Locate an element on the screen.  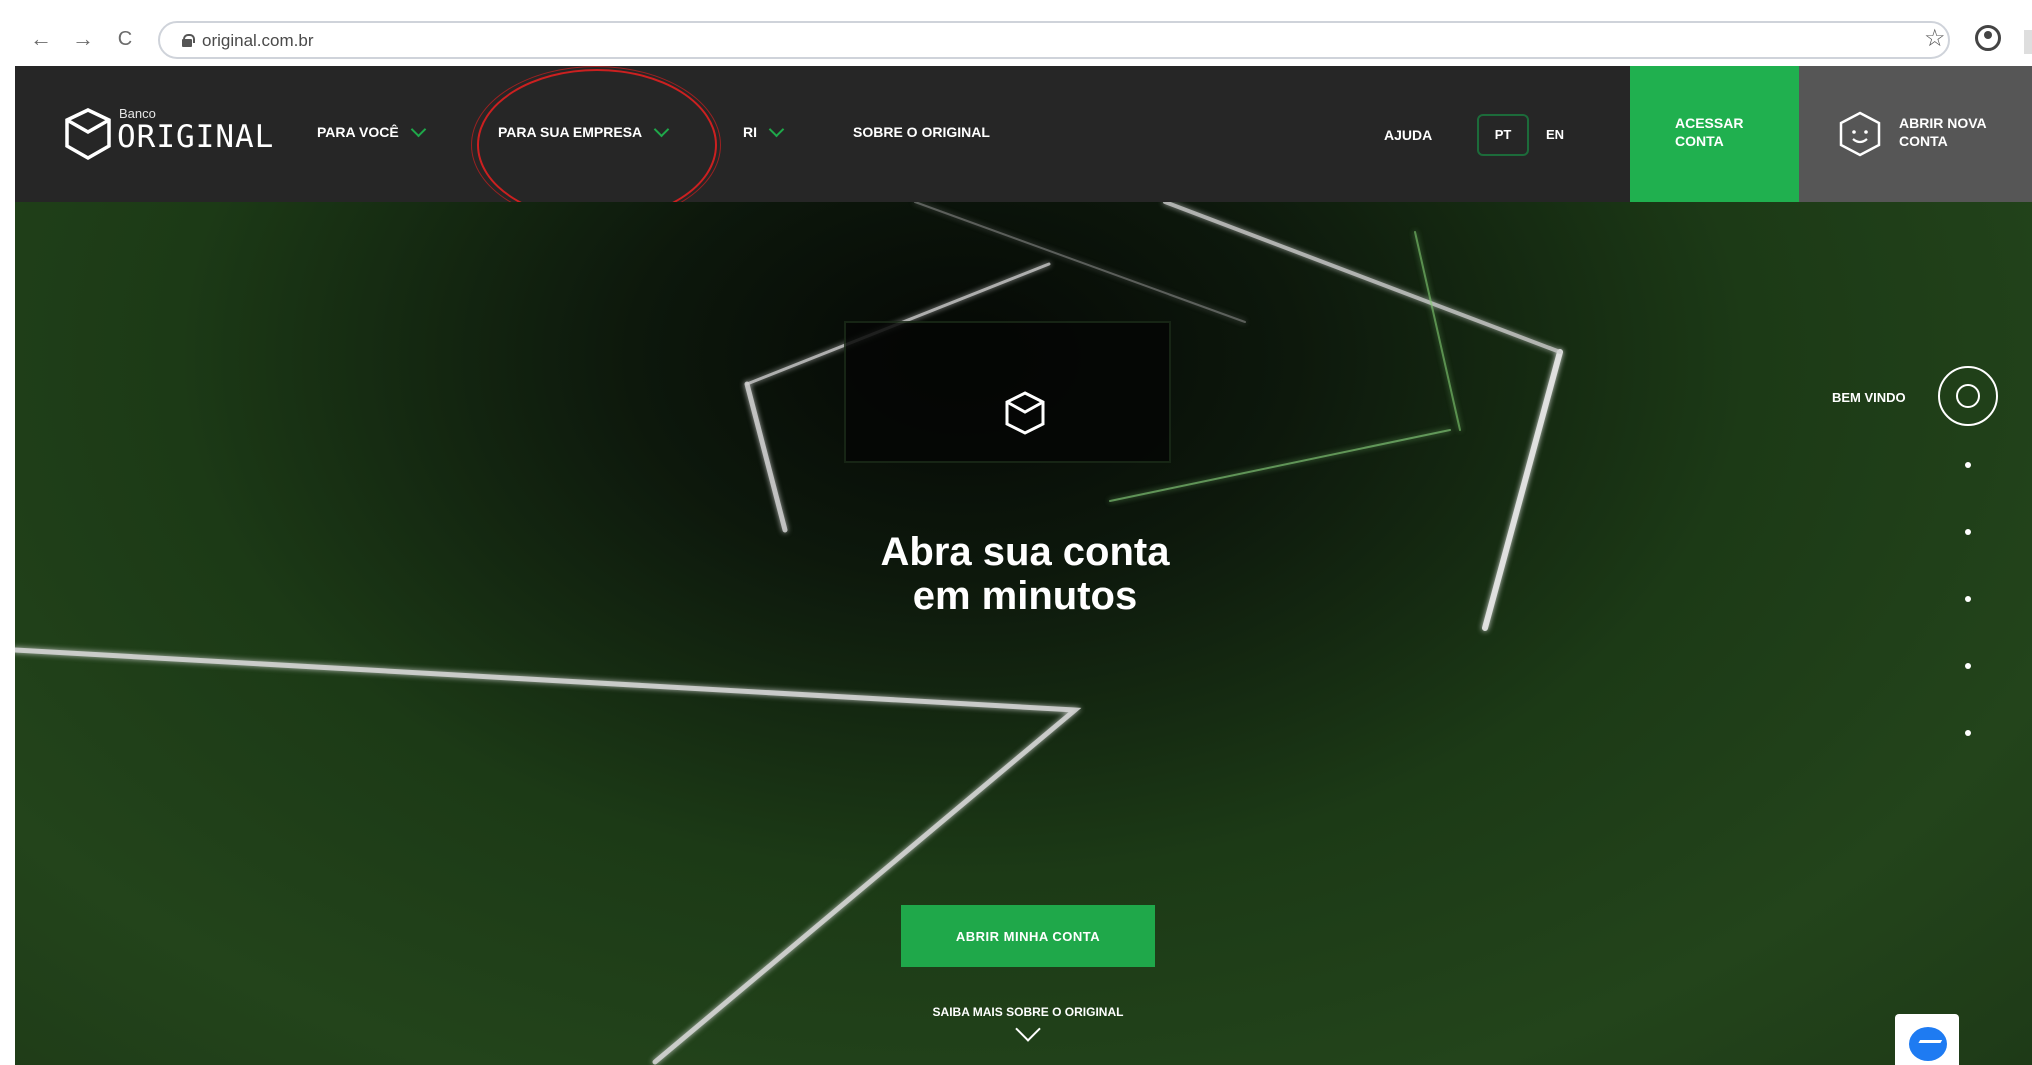
open-new-account-button: ABRIR NOVA CONTA is located at coordinates (1915, 134).